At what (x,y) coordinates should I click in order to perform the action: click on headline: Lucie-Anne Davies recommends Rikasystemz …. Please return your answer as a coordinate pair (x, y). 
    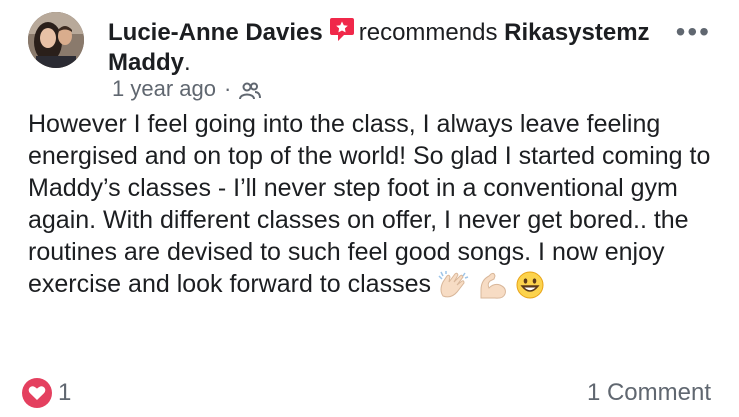
    Looking at the image, I should click on (388, 47).